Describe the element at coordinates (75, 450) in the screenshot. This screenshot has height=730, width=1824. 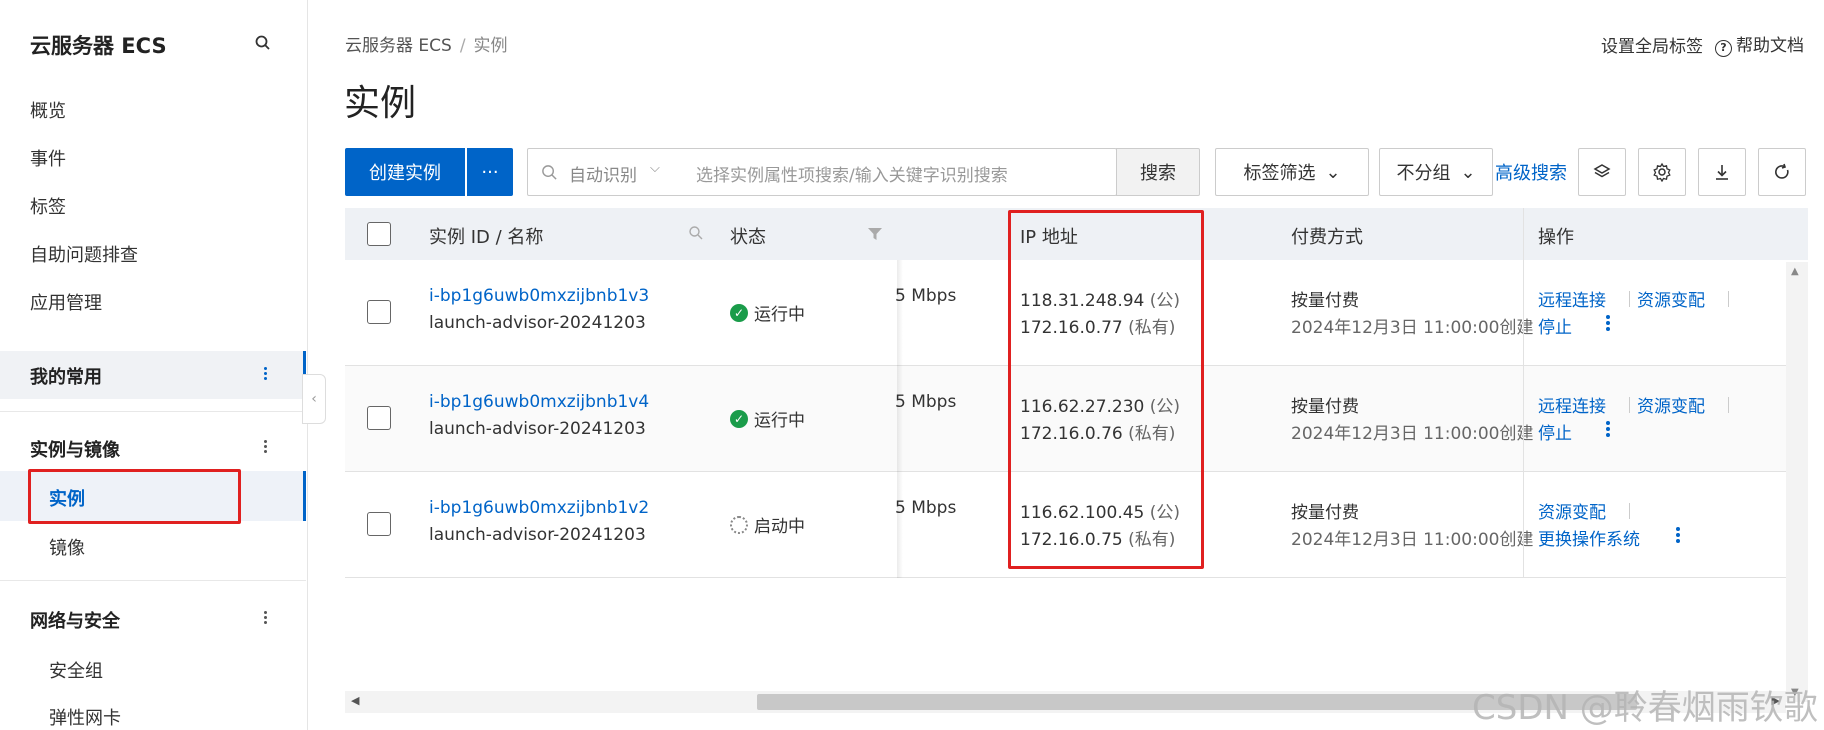
I see `sidebar-group-label: 实例与镜像` at that location.